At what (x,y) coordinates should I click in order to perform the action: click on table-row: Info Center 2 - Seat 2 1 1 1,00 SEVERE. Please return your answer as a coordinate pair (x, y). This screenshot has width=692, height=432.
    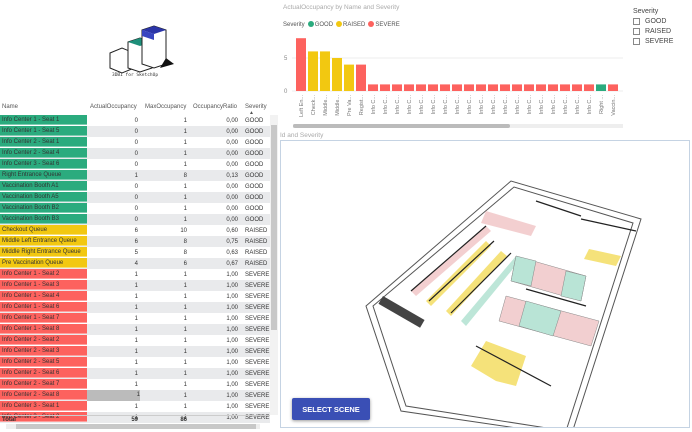
    Looking at the image, I should click on (135, 340).